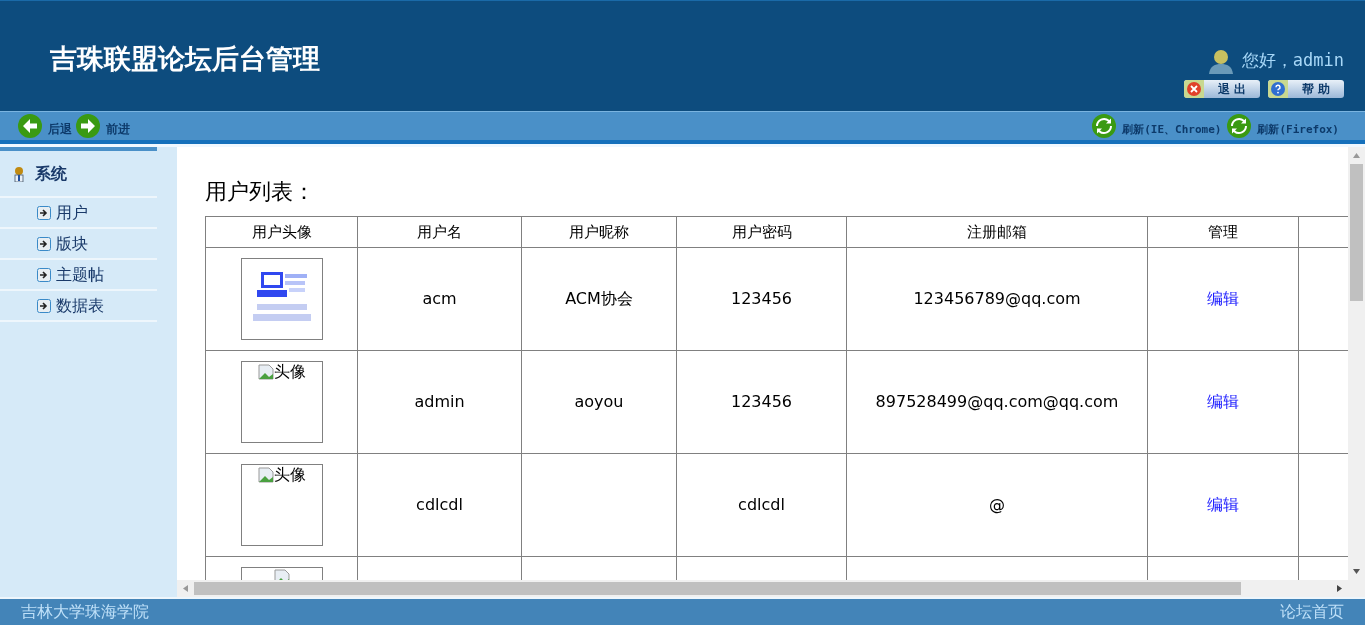 This screenshot has height=625, width=1365. What do you see at coordinates (260, 192) in the screenshot?
I see `page-title: 用户列表：` at bounding box center [260, 192].